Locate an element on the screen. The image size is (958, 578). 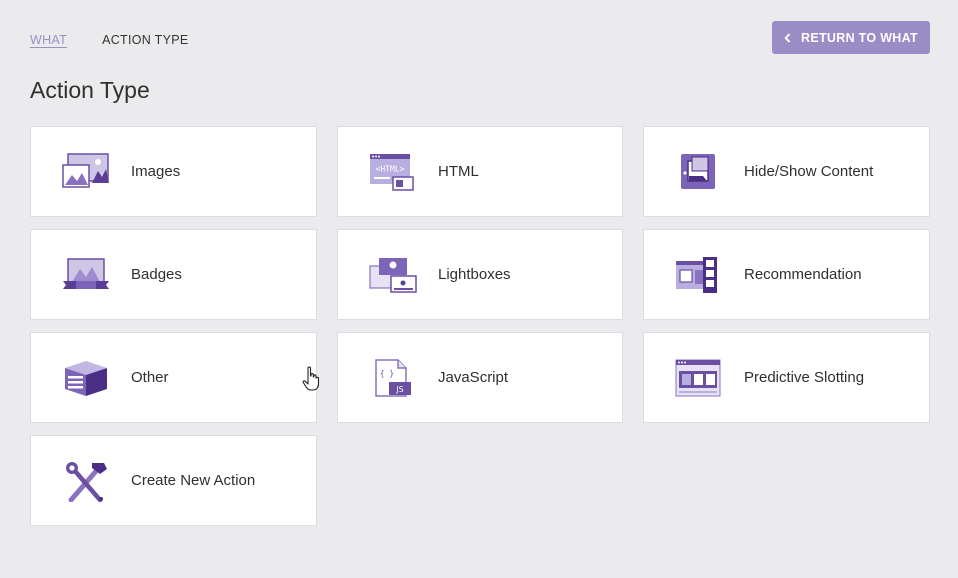
action-card-label: Hide/Show Content is located at coordinates (809, 171).